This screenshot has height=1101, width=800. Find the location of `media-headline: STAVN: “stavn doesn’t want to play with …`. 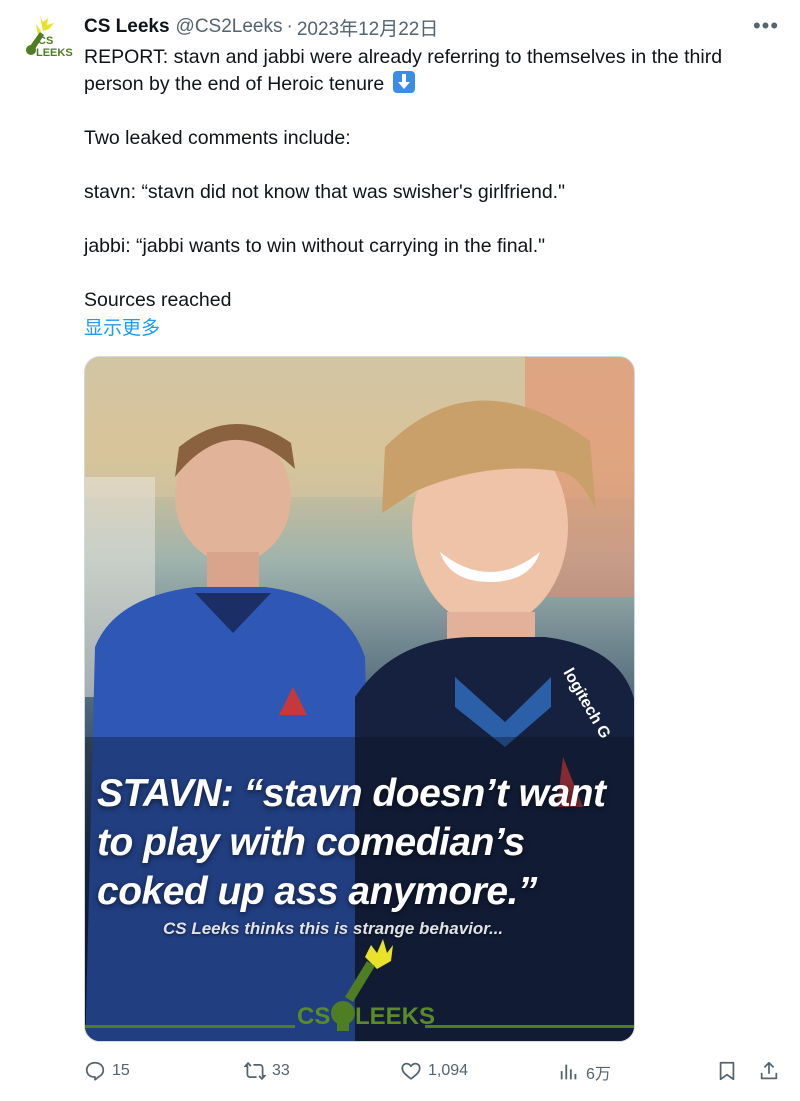

media-headline: STAVN: “stavn doesn’t want to play with … is located at coordinates (365, 842).